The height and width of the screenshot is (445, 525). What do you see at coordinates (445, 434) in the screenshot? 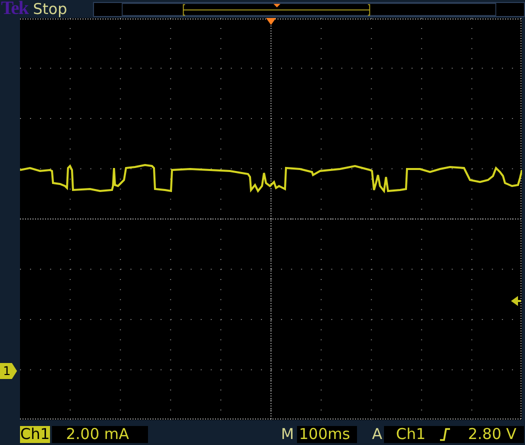
I see `rising-edge-icon` at bounding box center [445, 434].